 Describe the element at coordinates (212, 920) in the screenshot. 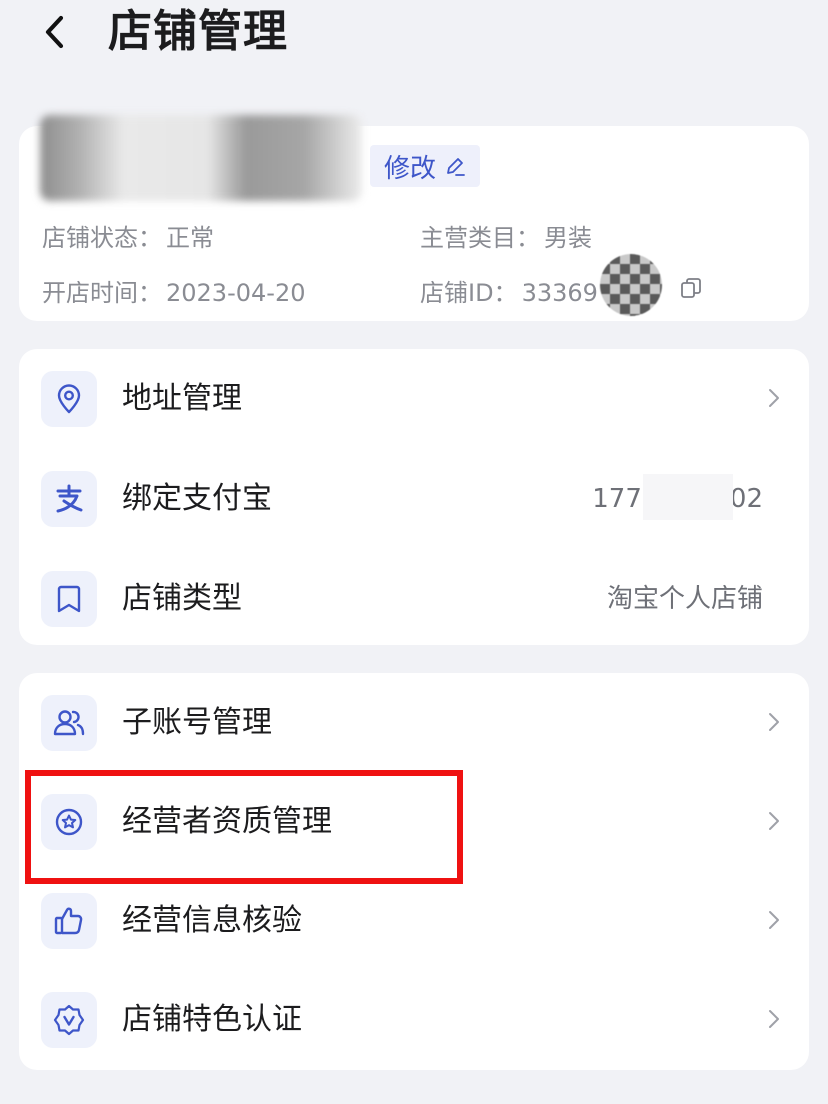

I see `business-info-verification-label: 经营信息核验` at that location.